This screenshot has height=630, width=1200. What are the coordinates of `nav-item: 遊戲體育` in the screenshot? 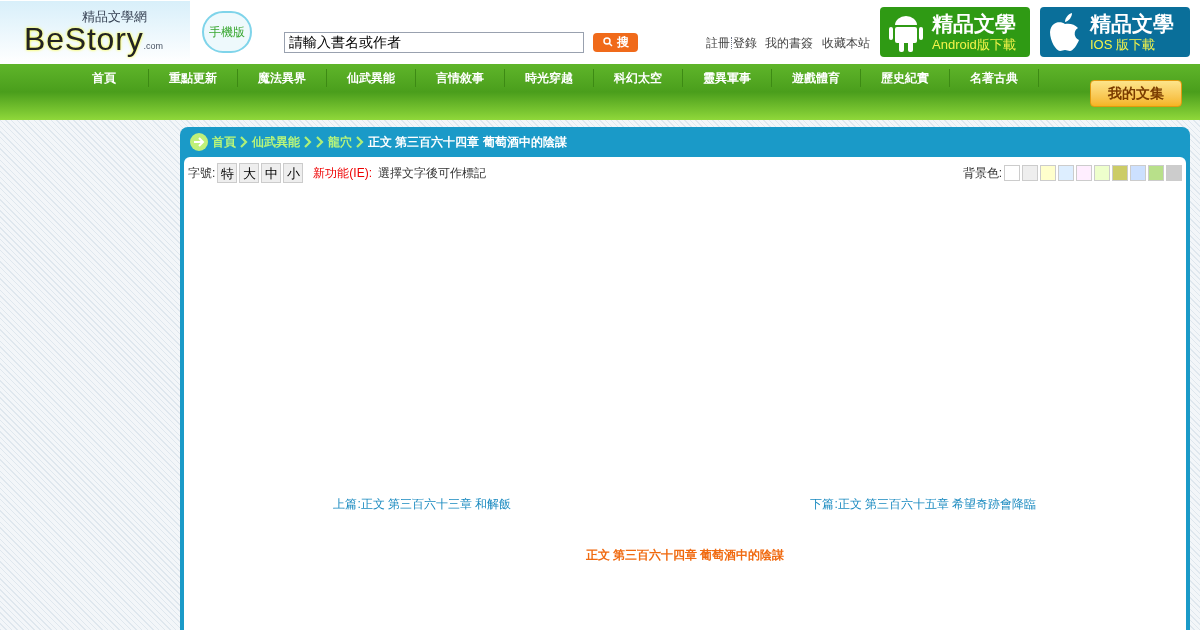 It's located at (816, 78).